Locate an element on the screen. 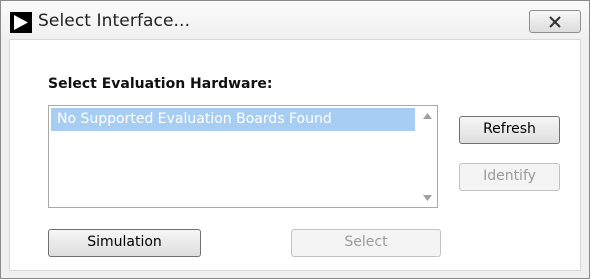 The height and width of the screenshot is (279, 590). refresh-button: Refresh is located at coordinates (509, 130).